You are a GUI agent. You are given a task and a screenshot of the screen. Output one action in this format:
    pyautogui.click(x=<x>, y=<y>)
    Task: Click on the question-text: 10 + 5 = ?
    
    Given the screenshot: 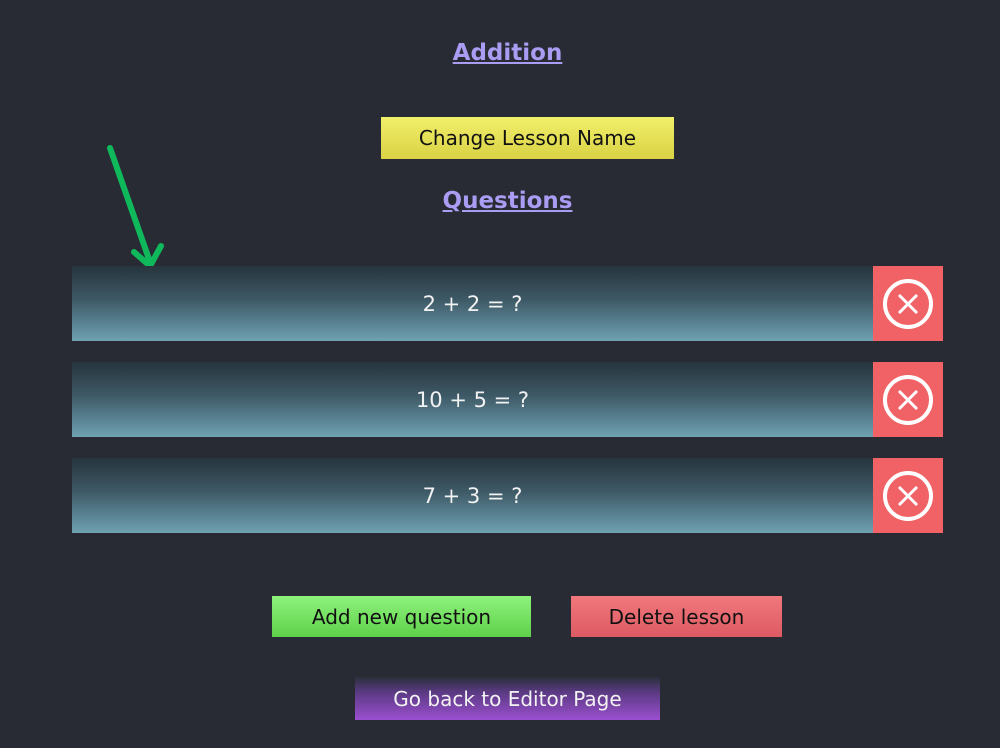 What is the action you would take?
    pyautogui.click(x=472, y=399)
    